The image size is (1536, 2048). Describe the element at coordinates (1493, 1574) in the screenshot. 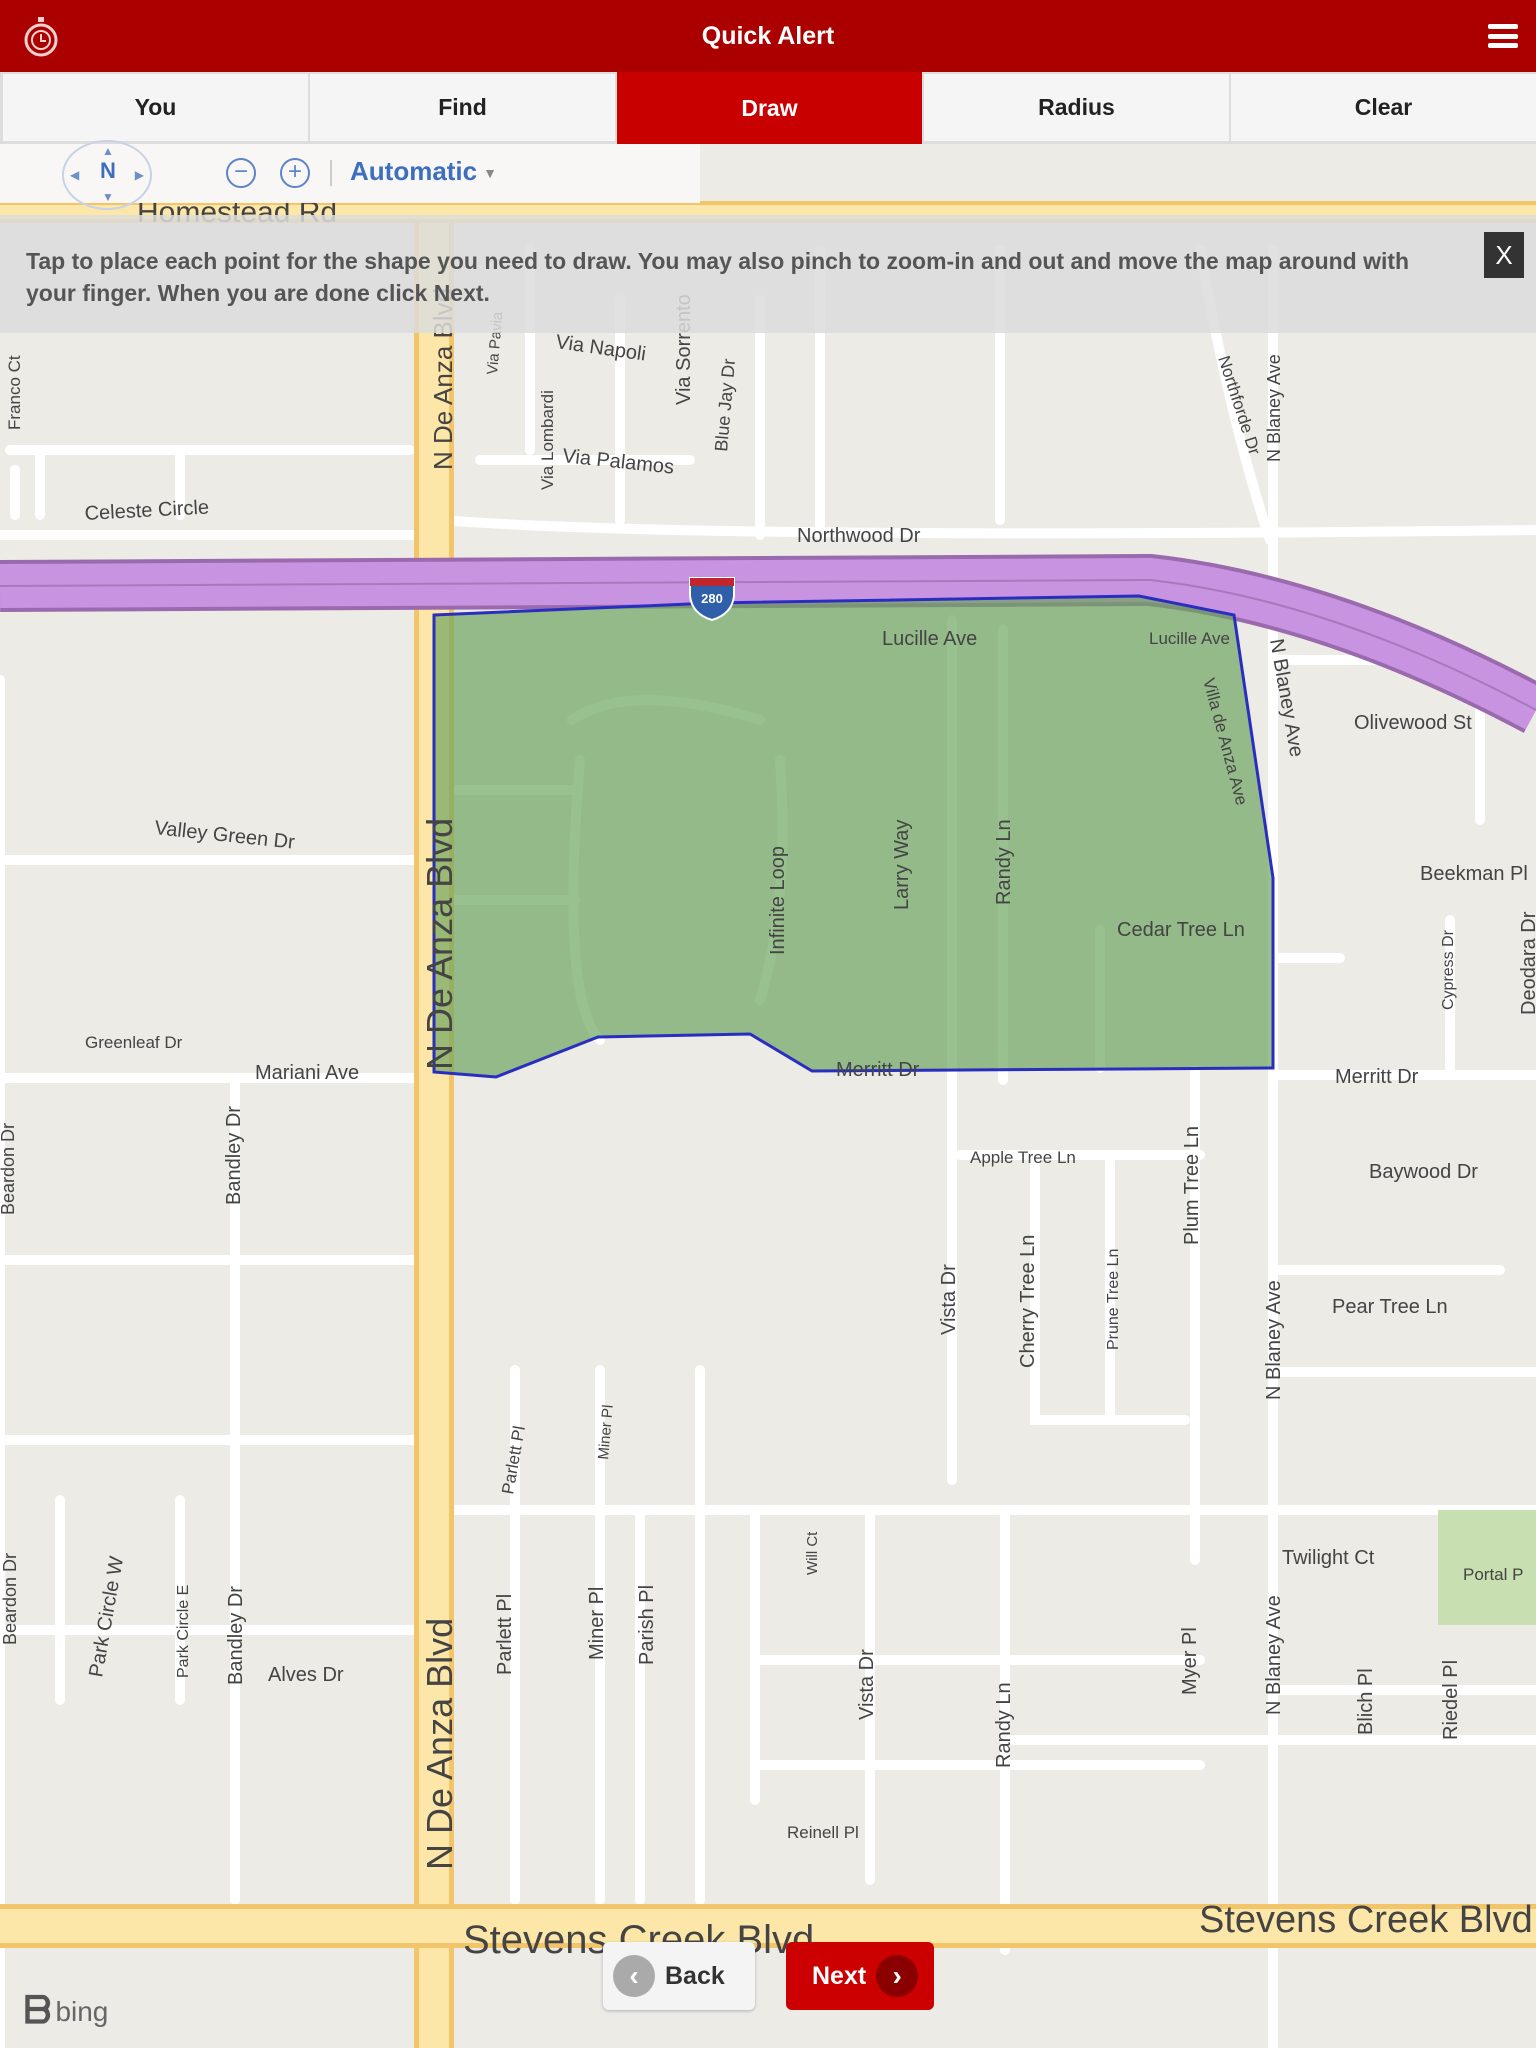

I see `svg-text: Portal P` at that location.